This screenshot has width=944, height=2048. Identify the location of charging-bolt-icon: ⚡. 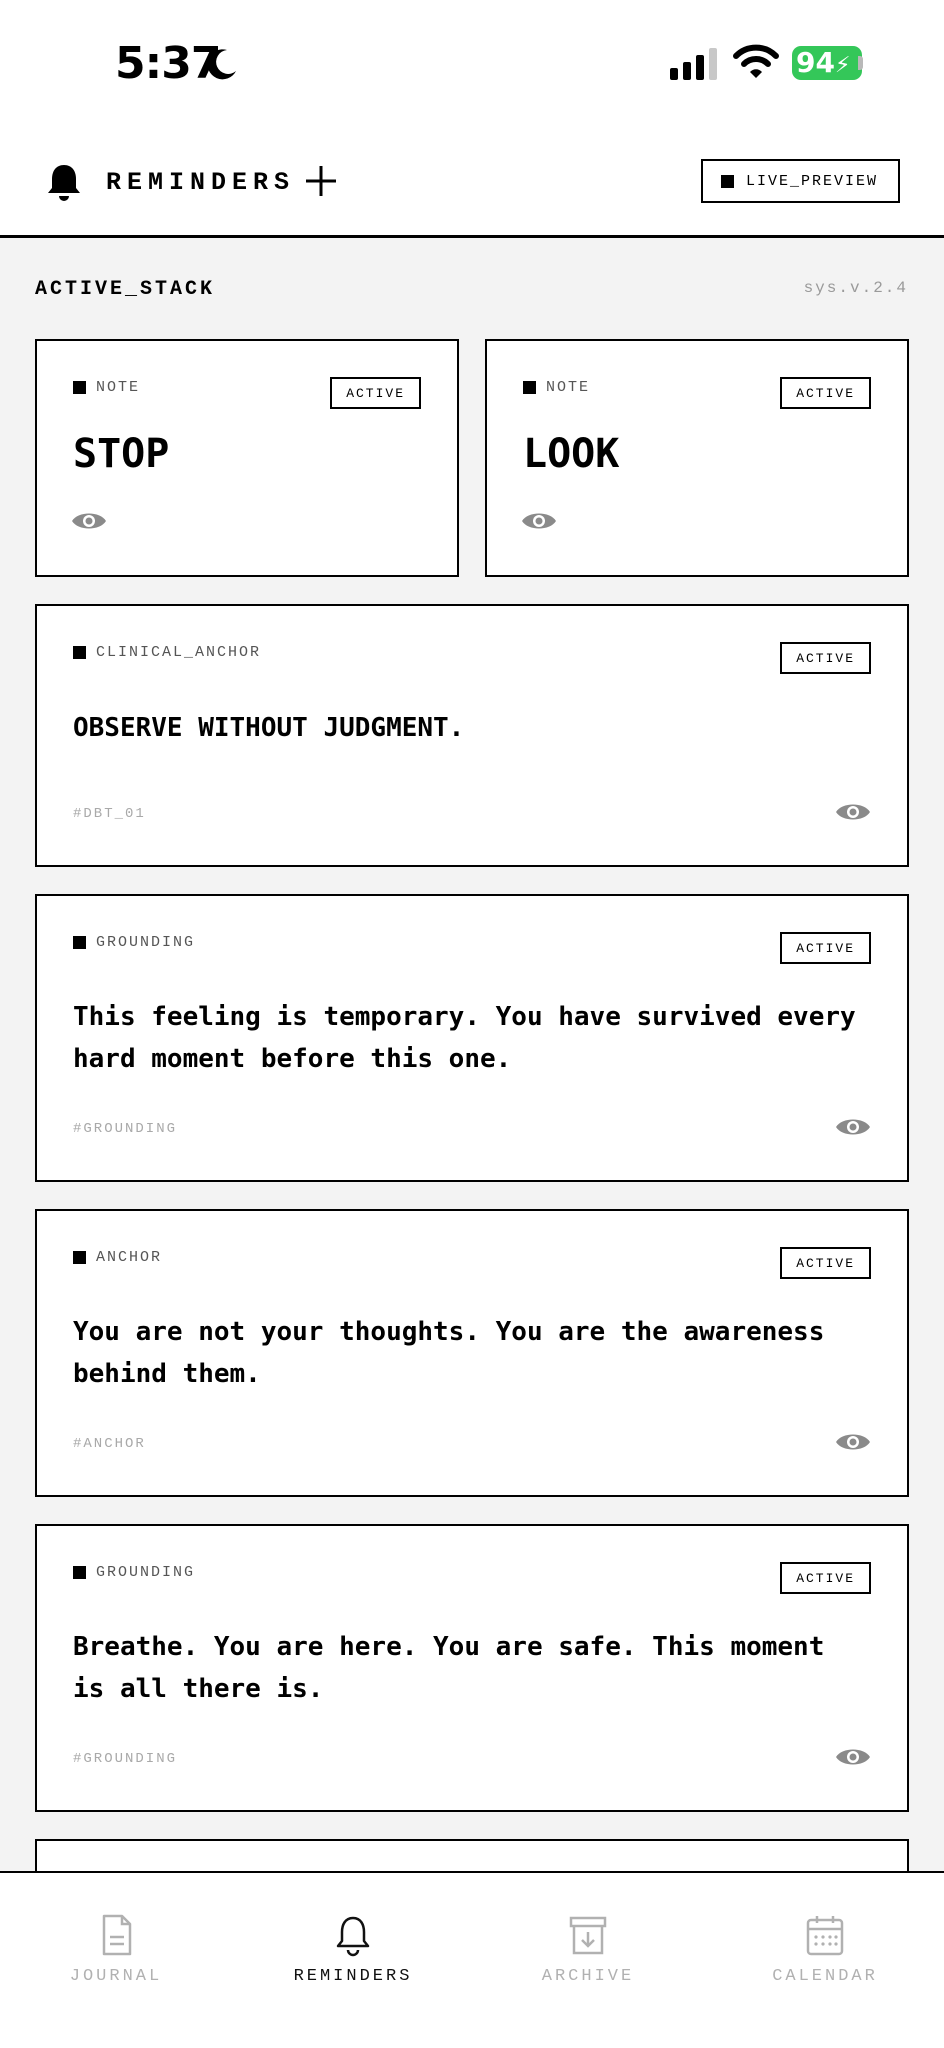
(842, 65).